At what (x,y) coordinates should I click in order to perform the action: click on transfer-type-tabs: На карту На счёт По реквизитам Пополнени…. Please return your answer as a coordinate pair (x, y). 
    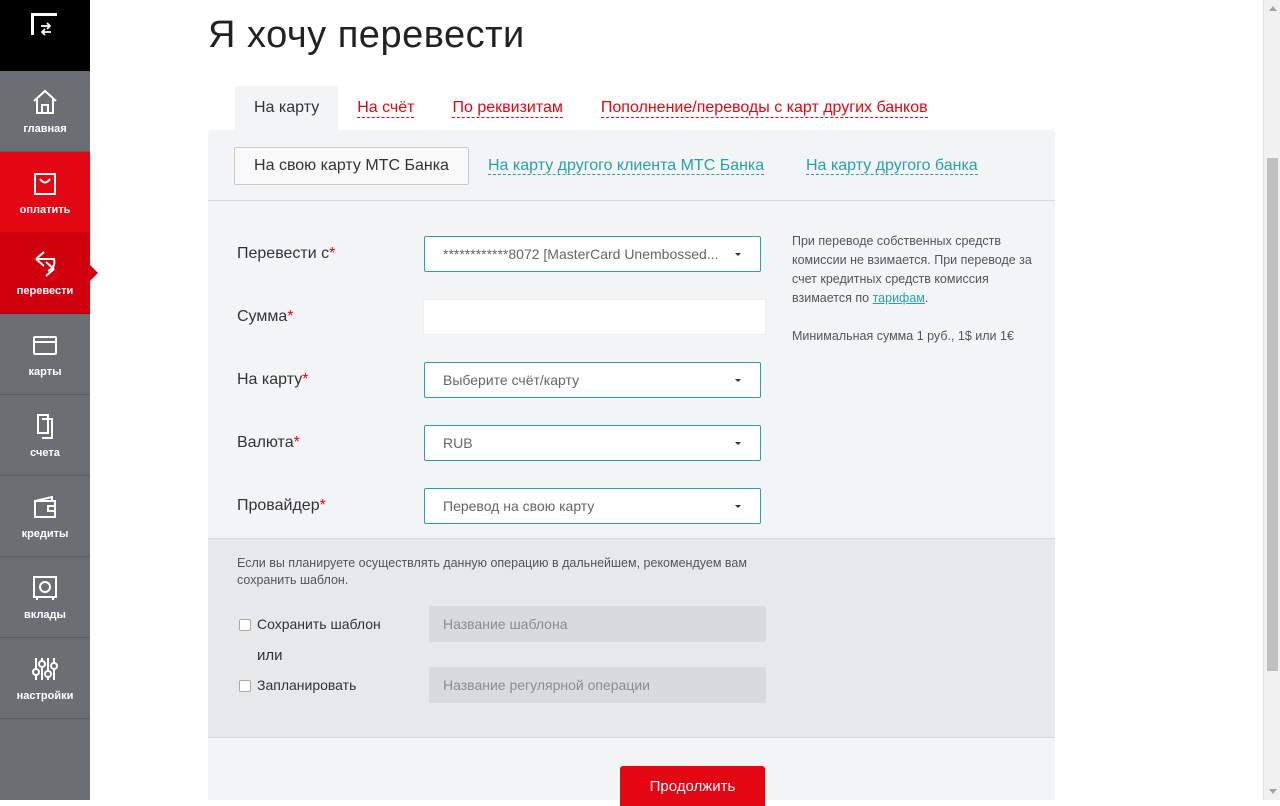
    Looking at the image, I should click on (591, 108).